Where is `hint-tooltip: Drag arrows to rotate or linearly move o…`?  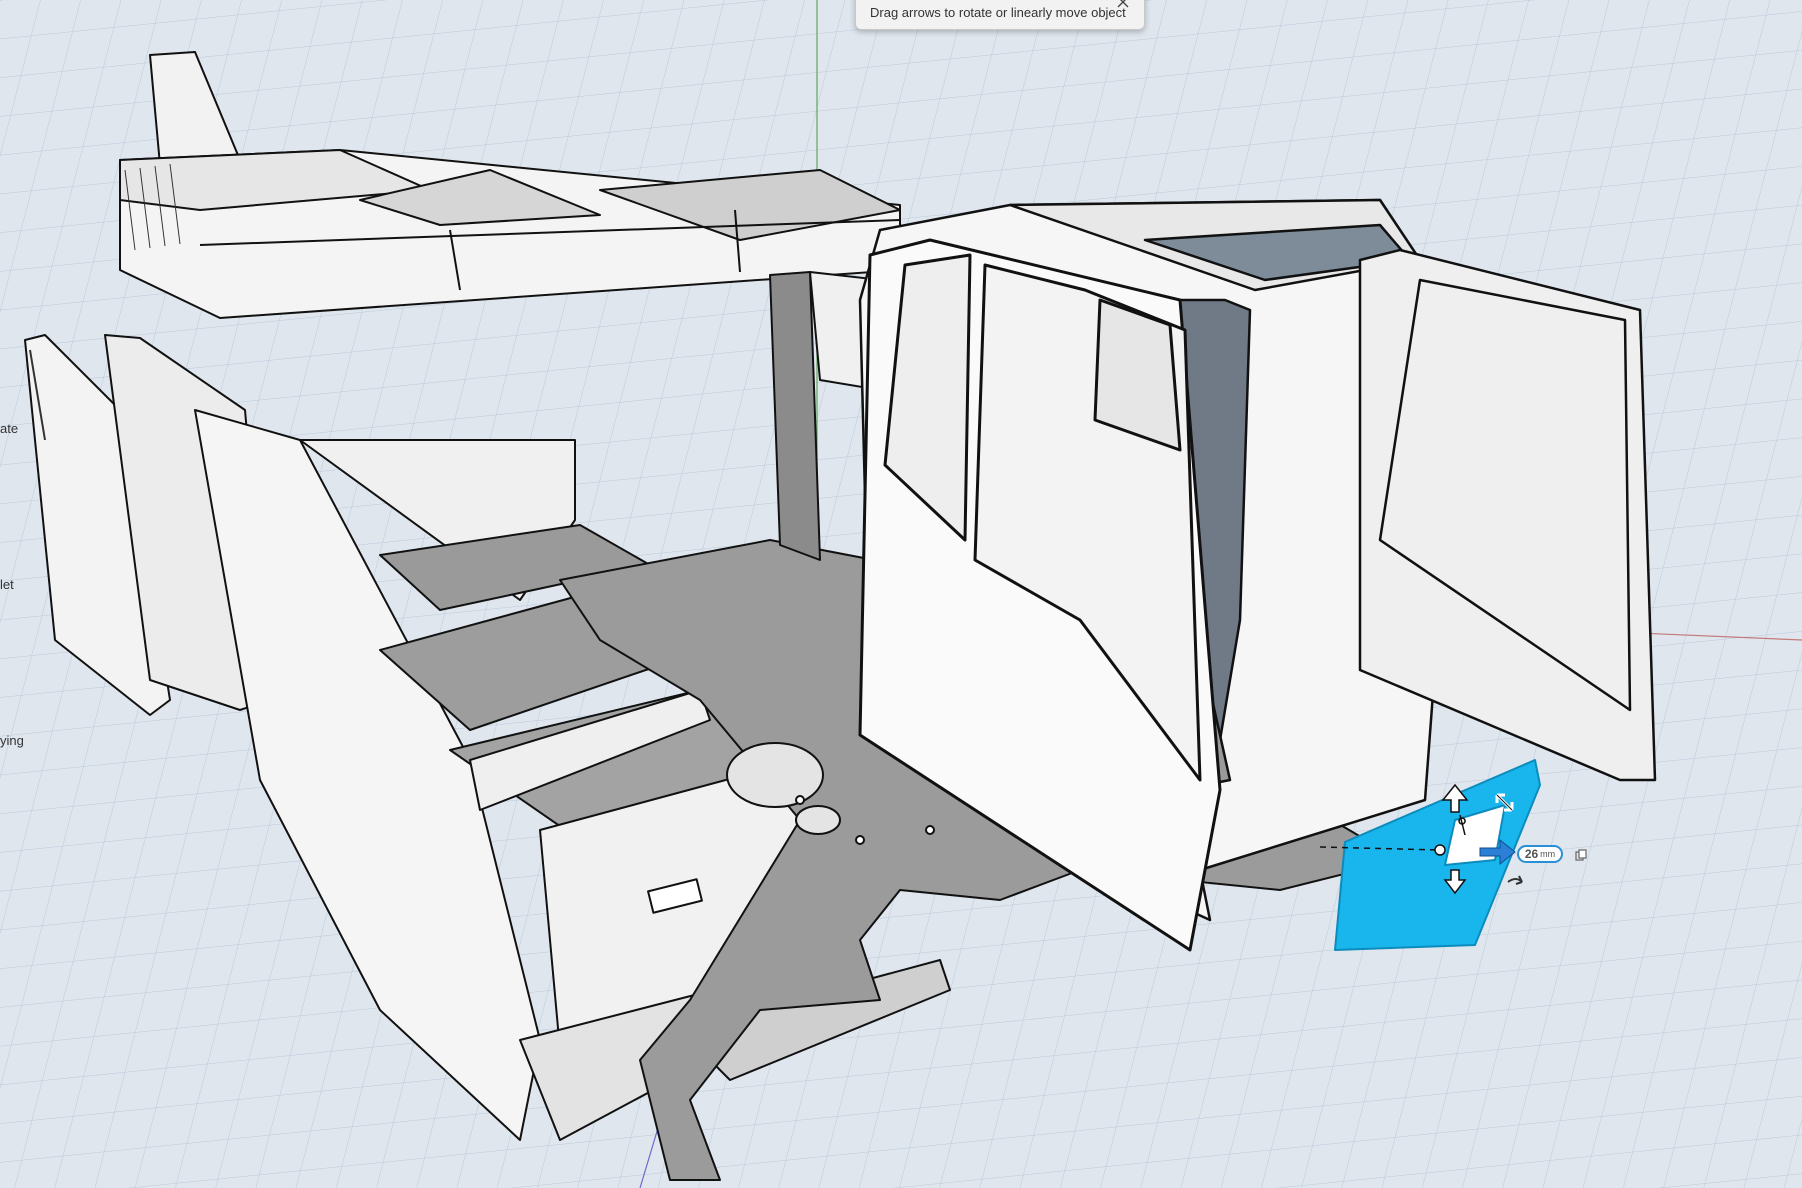 hint-tooltip: Drag arrows to rotate or linearly move o… is located at coordinates (1000, 15).